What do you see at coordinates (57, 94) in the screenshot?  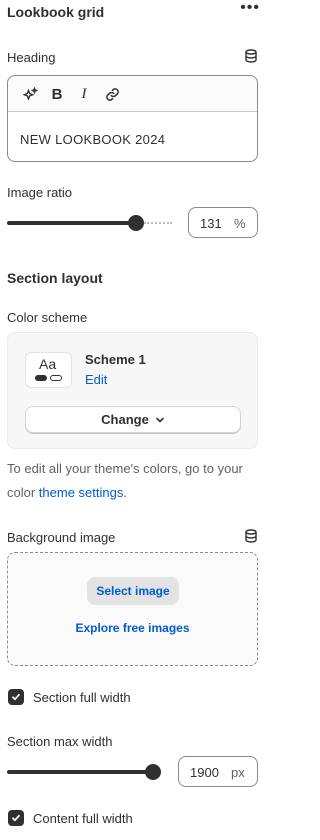 I see `bold-button: B` at bounding box center [57, 94].